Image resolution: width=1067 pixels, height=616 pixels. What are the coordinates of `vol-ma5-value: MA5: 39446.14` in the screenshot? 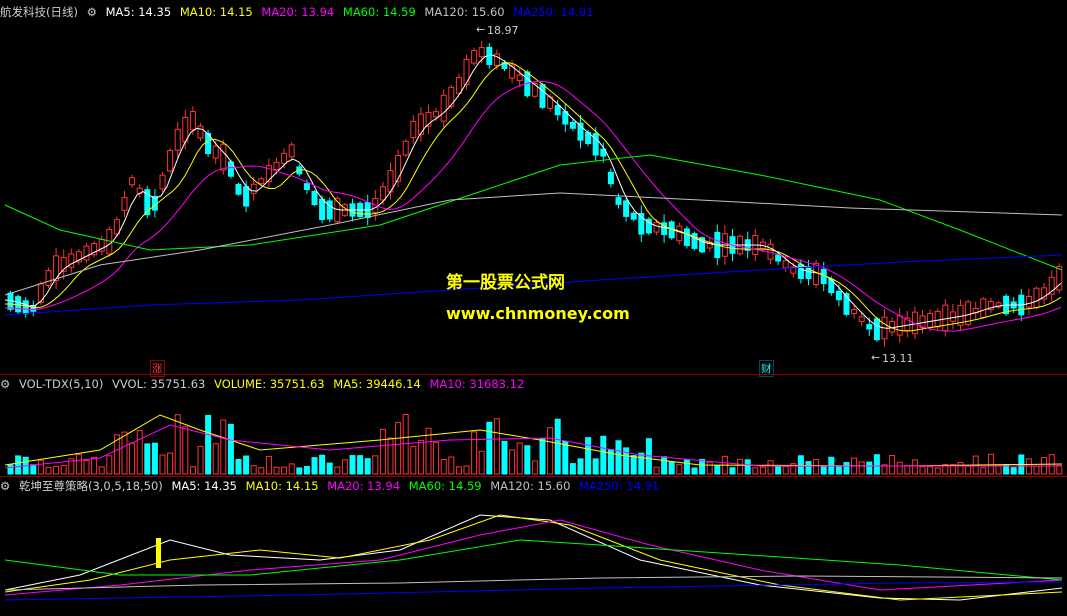 It's located at (377, 384).